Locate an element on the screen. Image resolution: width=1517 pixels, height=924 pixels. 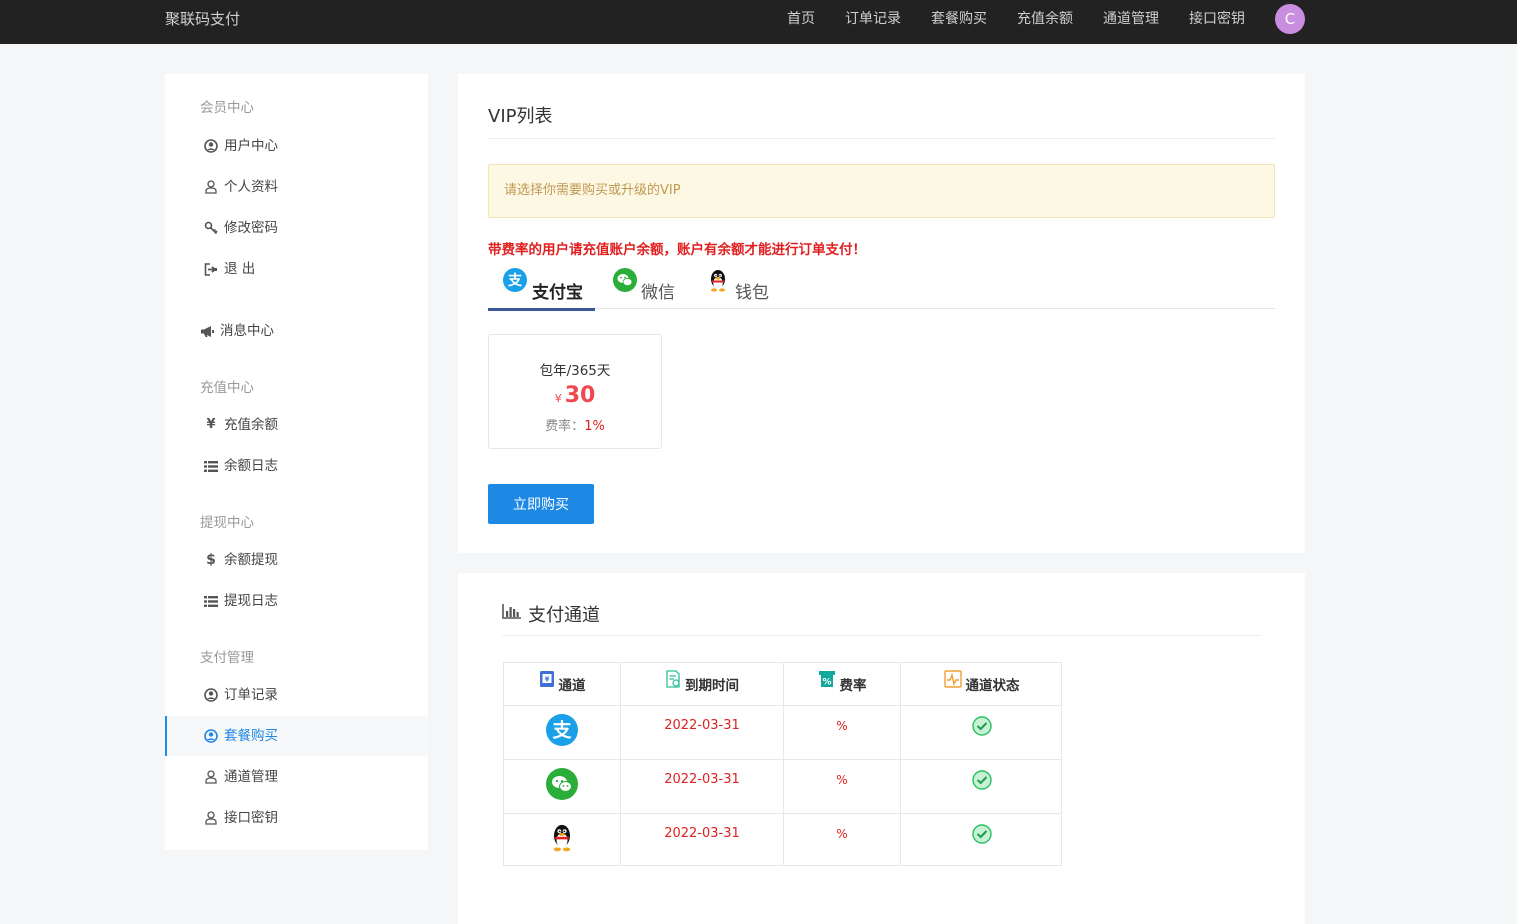
channel-wechat-cell is located at coordinates (562, 791).